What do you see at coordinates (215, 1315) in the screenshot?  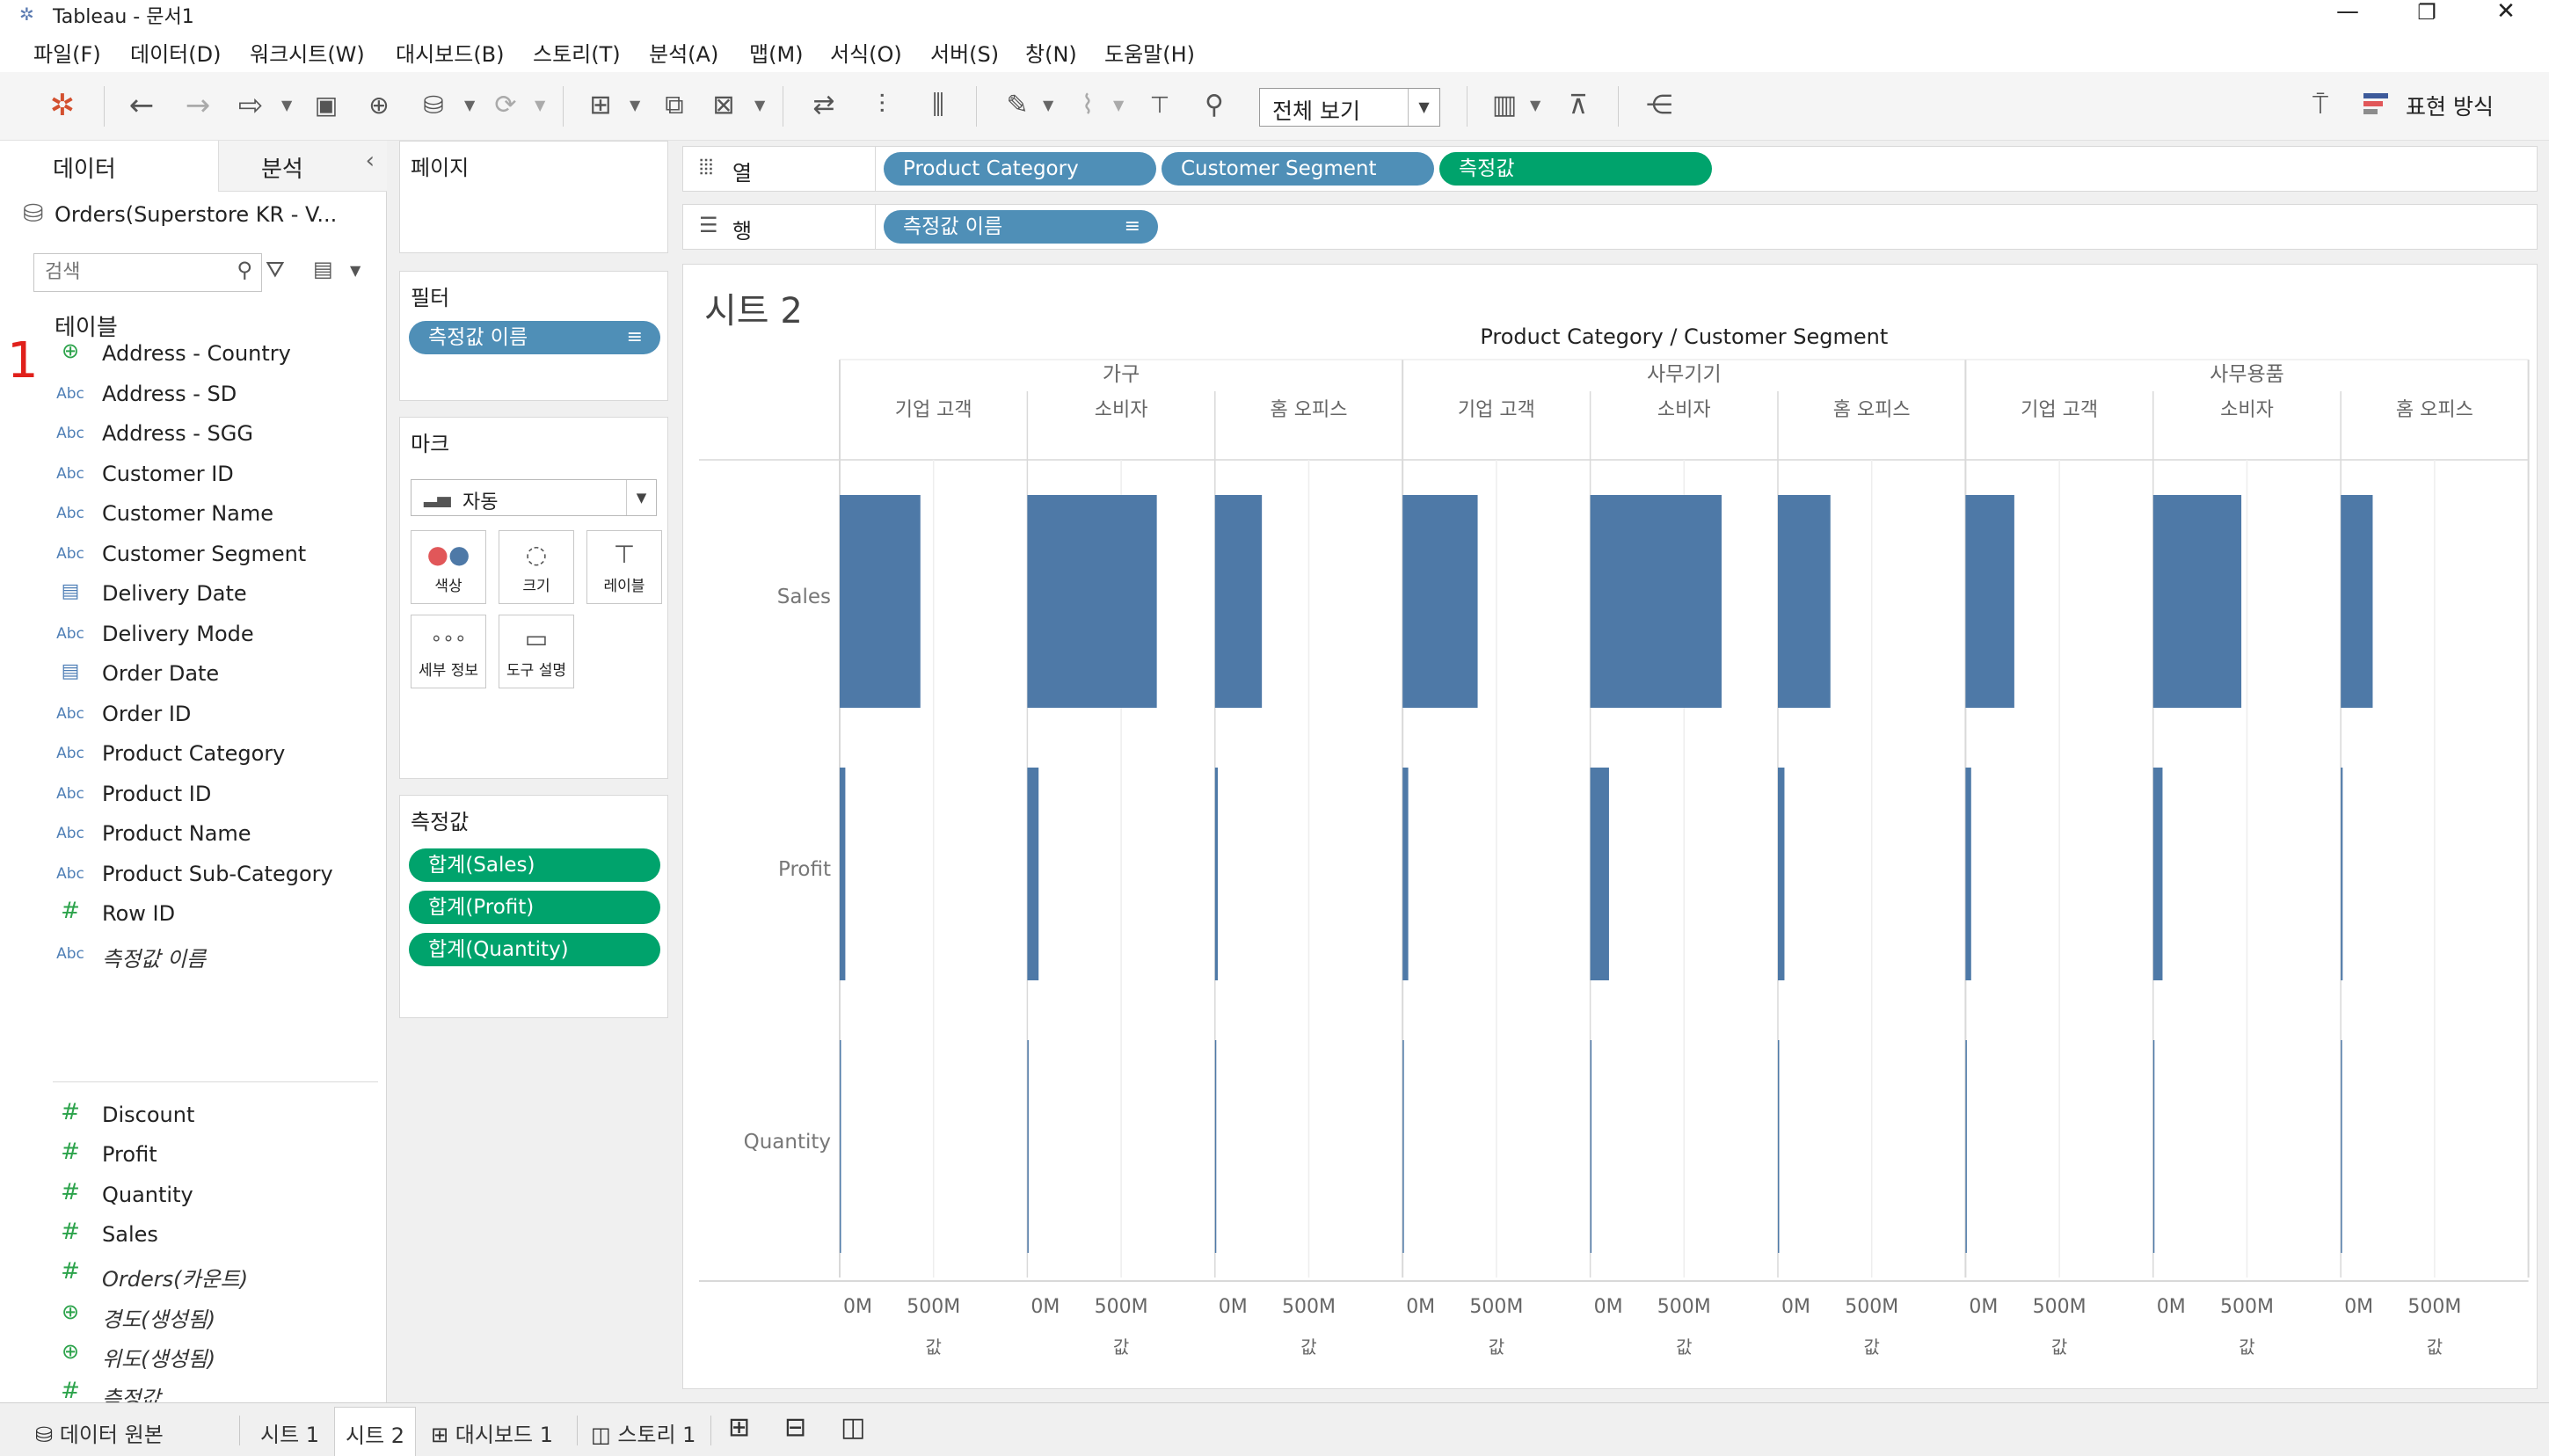 I see `field-경도-생성됨: ⊕ 경도(생성됨)` at bounding box center [215, 1315].